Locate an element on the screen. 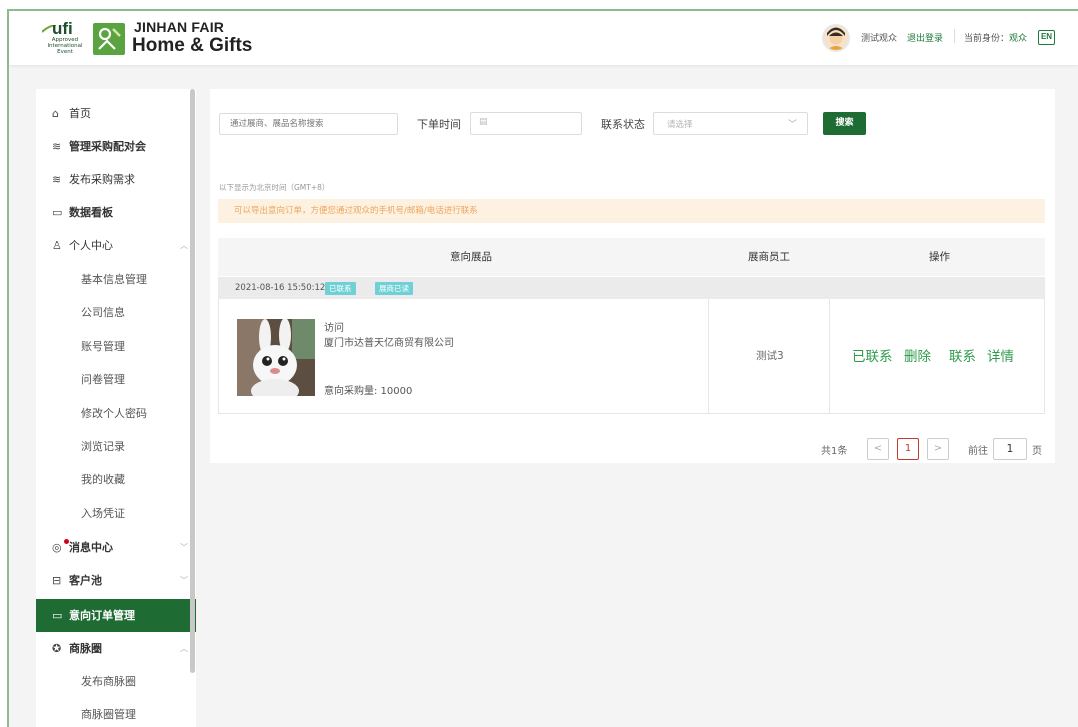 The width and height of the screenshot is (1078, 727). next-page-button: > is located at coordinates (938, 449).